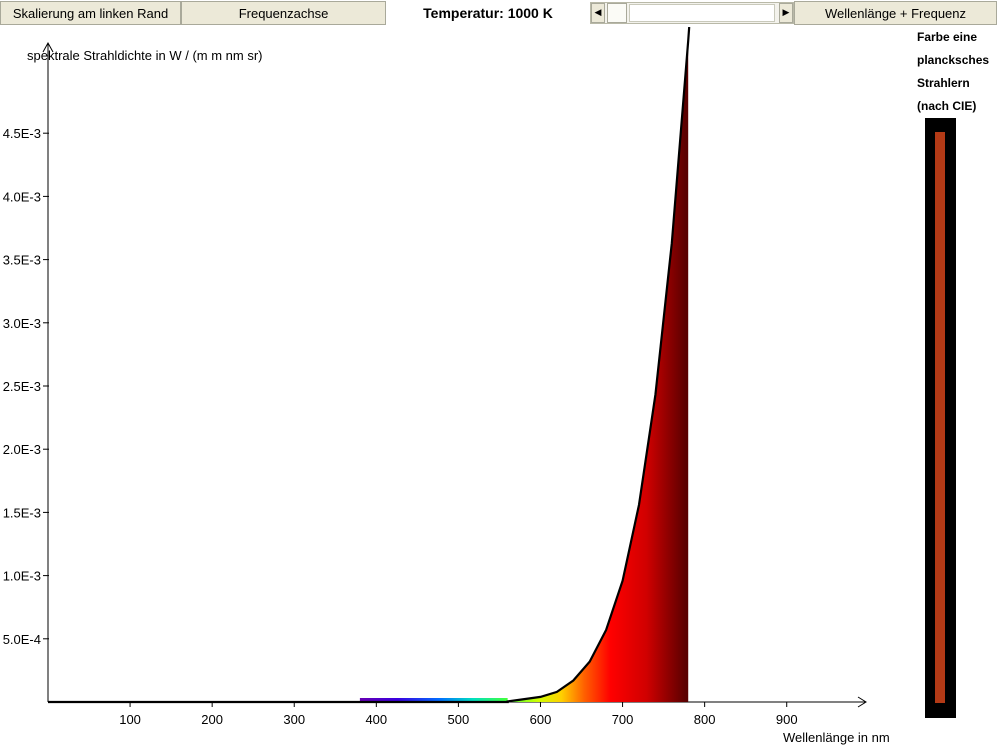  What do you see at coordinates (22, 576) in the screenshot?
I see `y-tick-label: 1.0E-3` at bounding box center [22, 576].